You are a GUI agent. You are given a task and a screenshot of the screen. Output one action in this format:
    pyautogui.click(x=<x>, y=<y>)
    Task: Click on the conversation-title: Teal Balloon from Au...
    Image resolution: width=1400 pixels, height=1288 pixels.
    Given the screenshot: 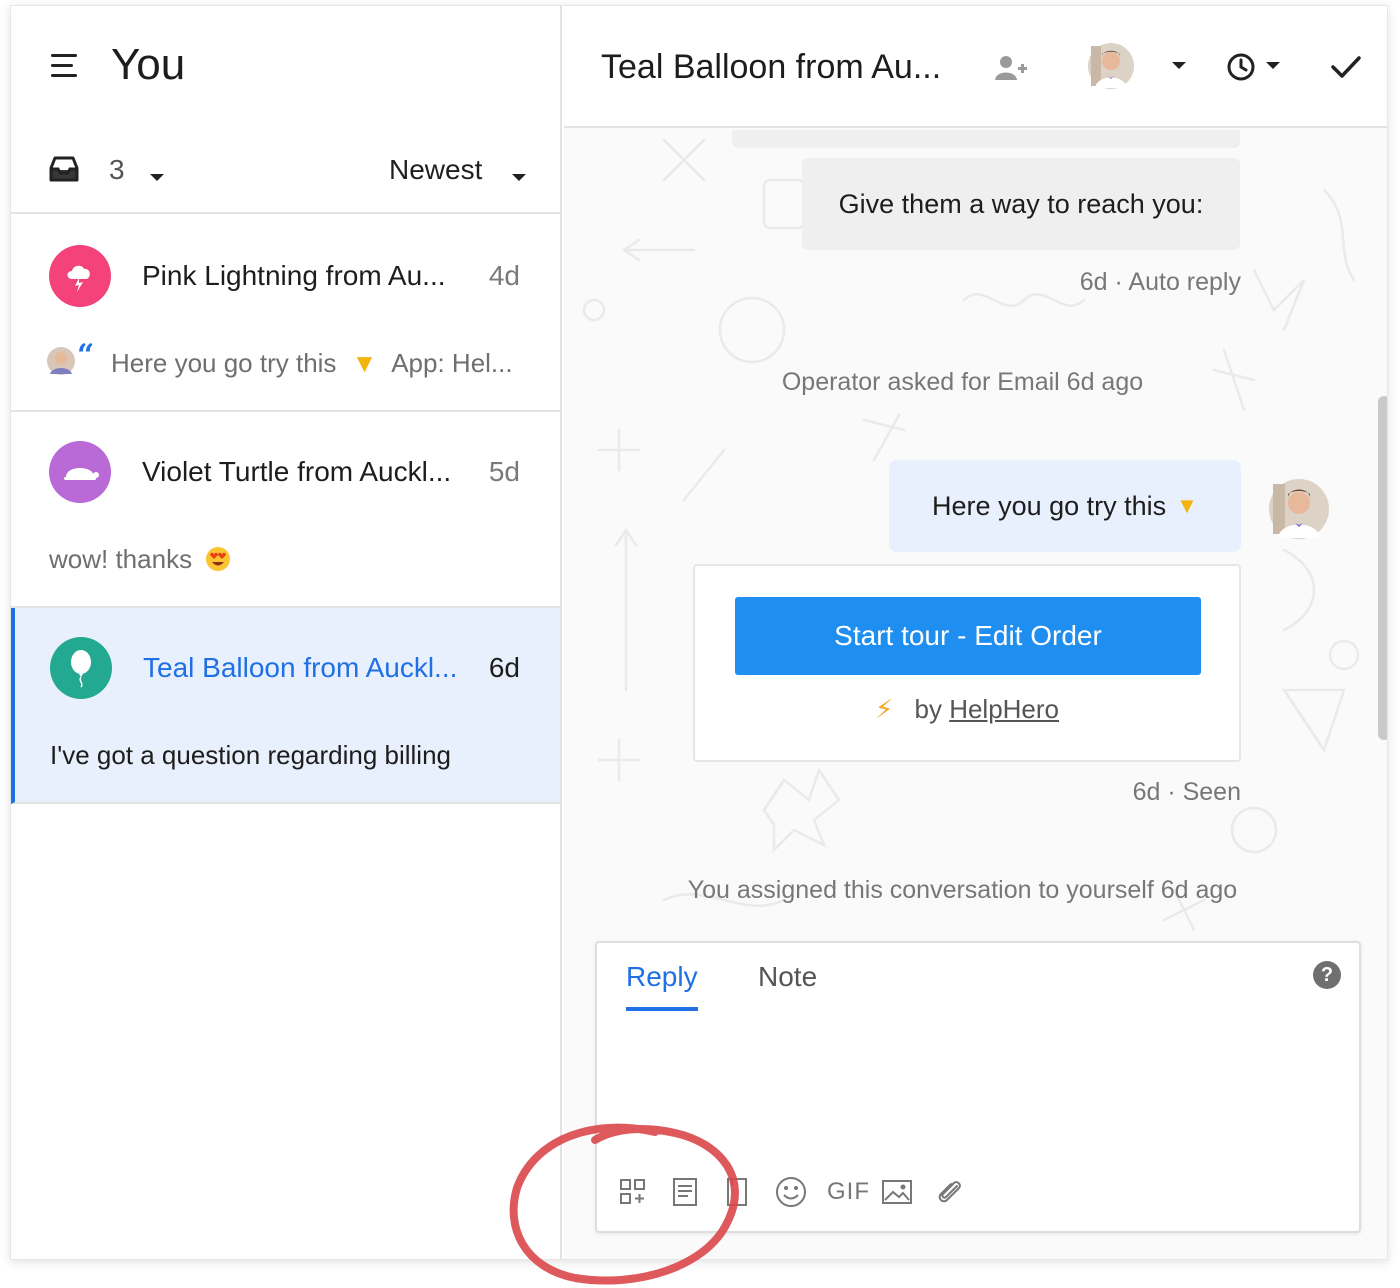 What is the action you would take?
    pyautogui.click(x=771, y=67)
    